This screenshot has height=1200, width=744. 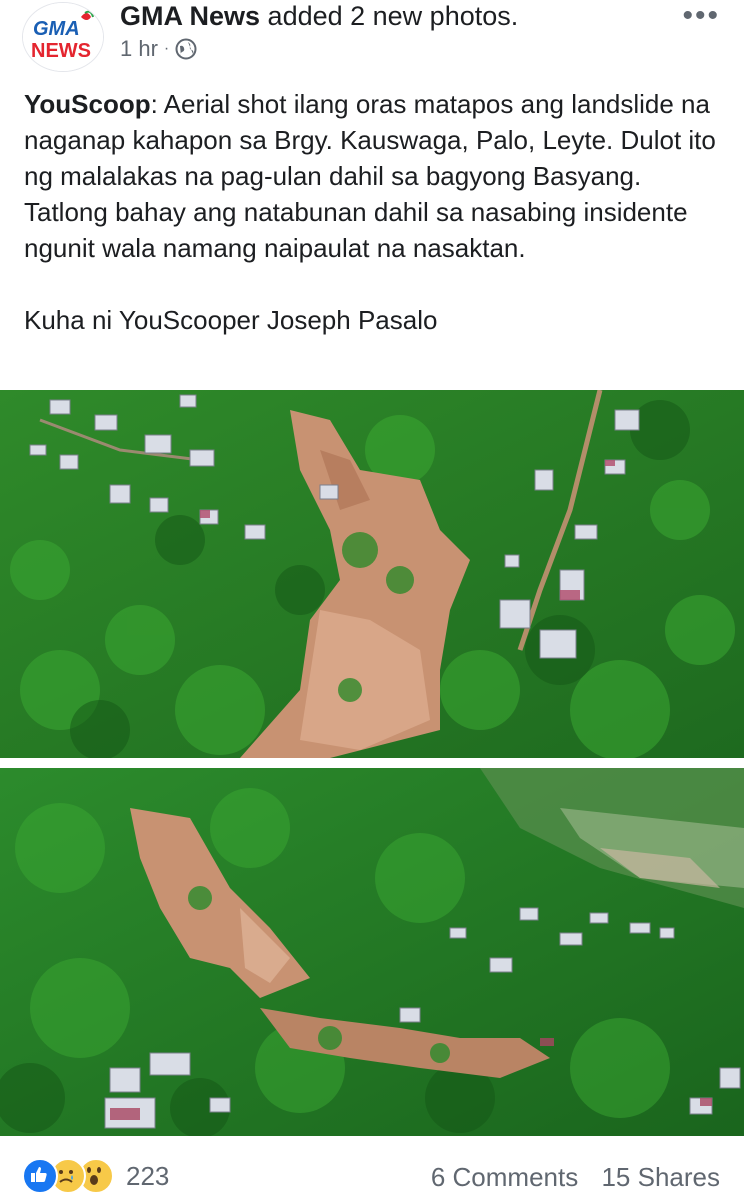 I want to click on post-meta: 1 hr ·, so click(x=158, y=49).